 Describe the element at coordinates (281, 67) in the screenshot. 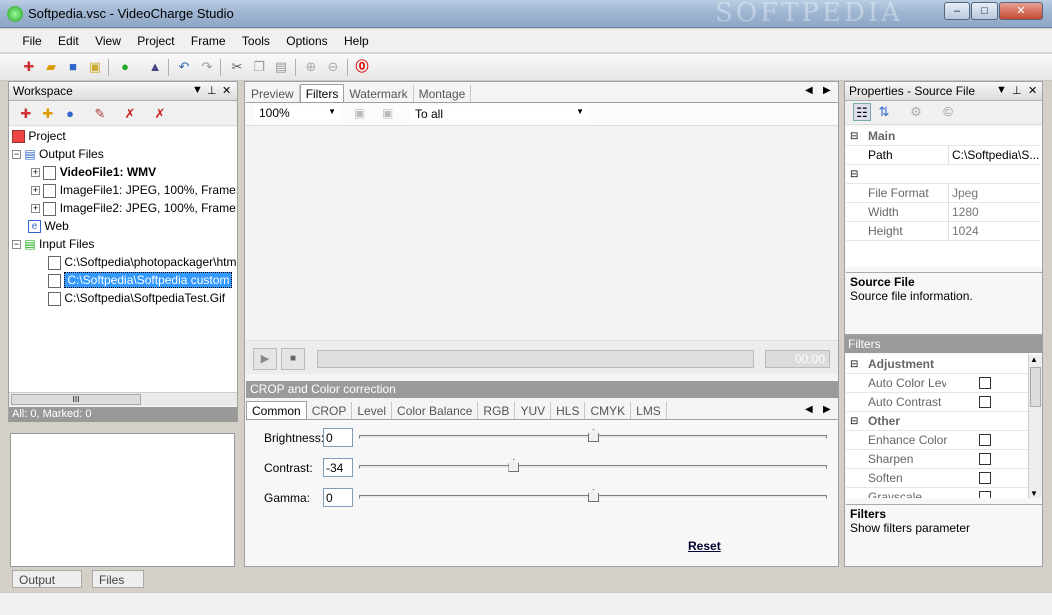

I see `paste-icon: ▤` at that location.